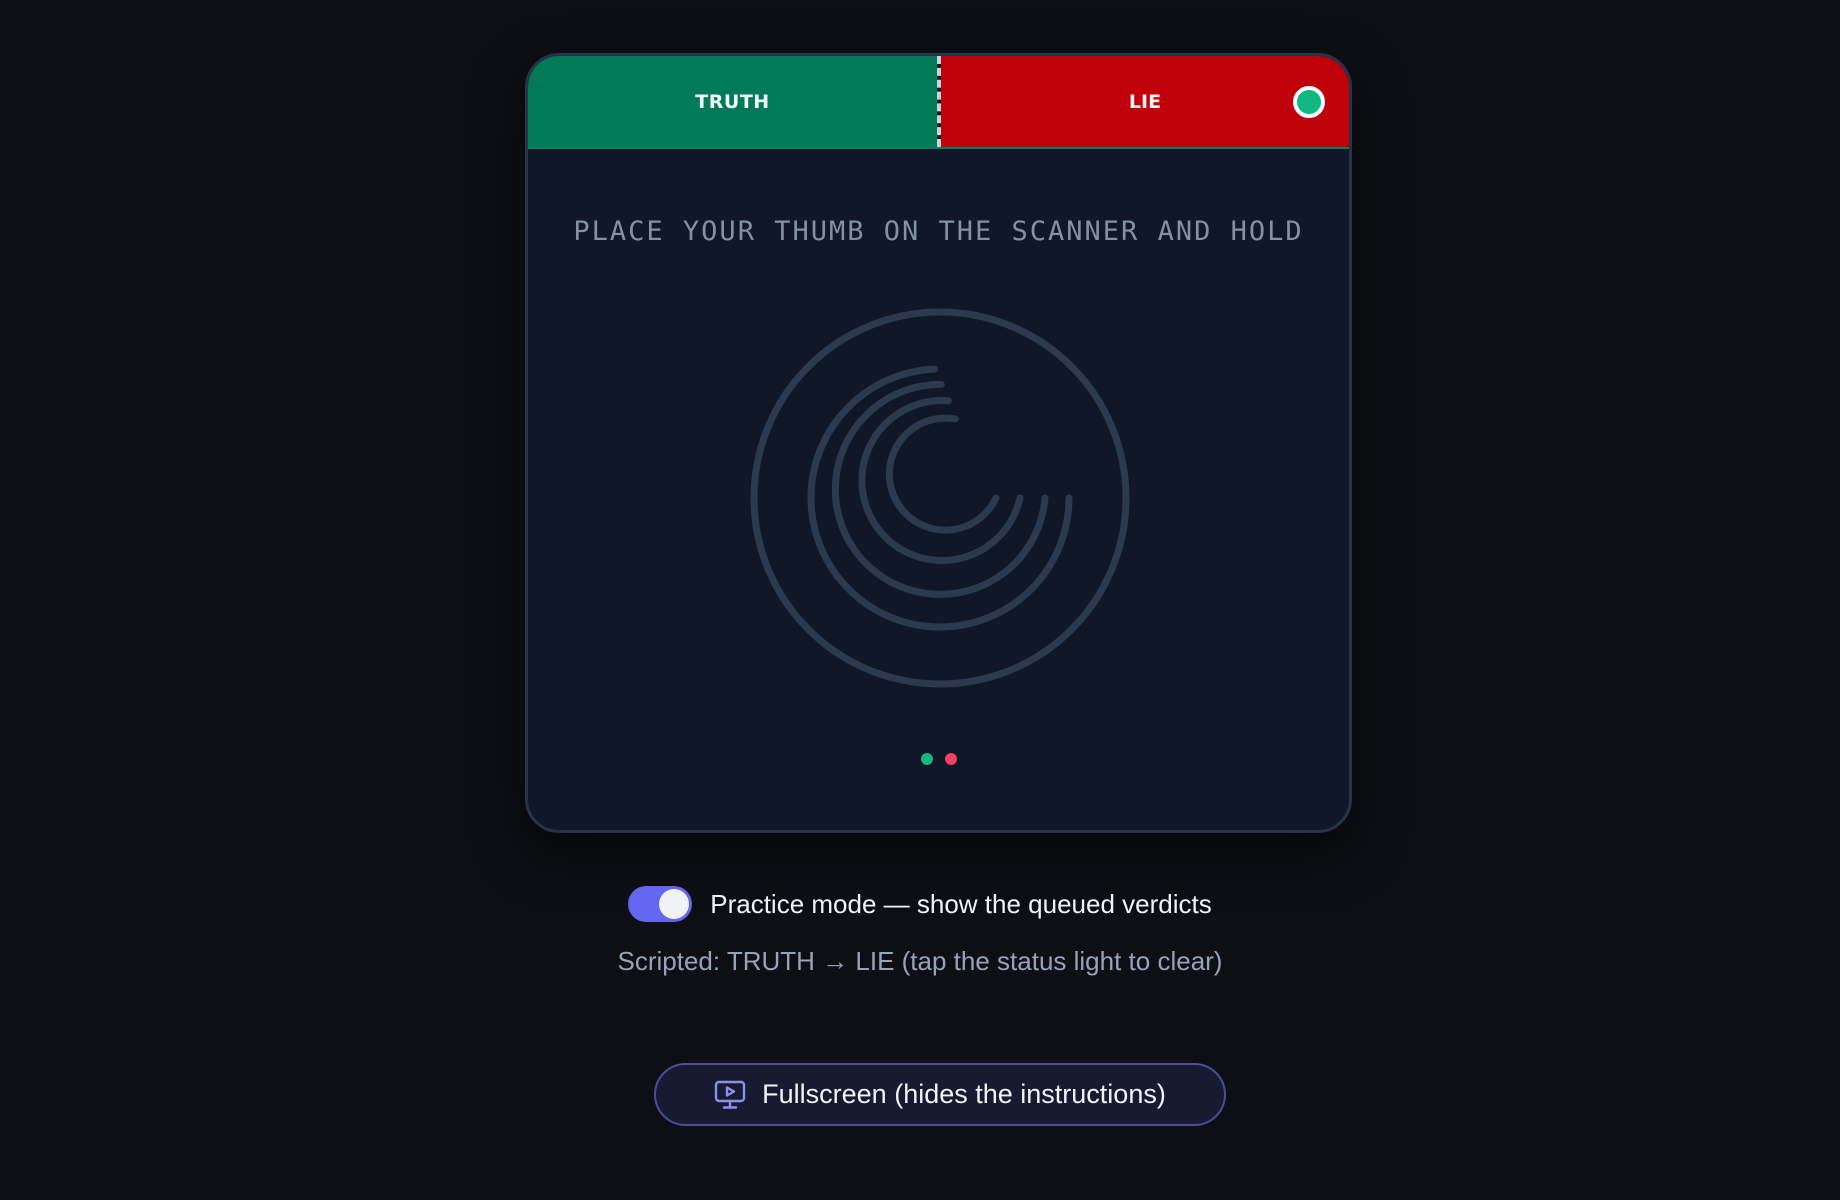 This screenshot has height=1200, width=1840. I want to click on fingerprint-icon, so click(940, 498).